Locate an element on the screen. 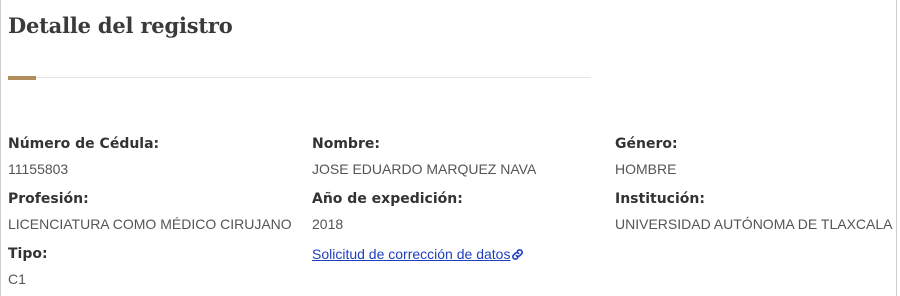 The image size is (900, 296). field-profesion-label: Profesión: is located at coordinates (48, 199).